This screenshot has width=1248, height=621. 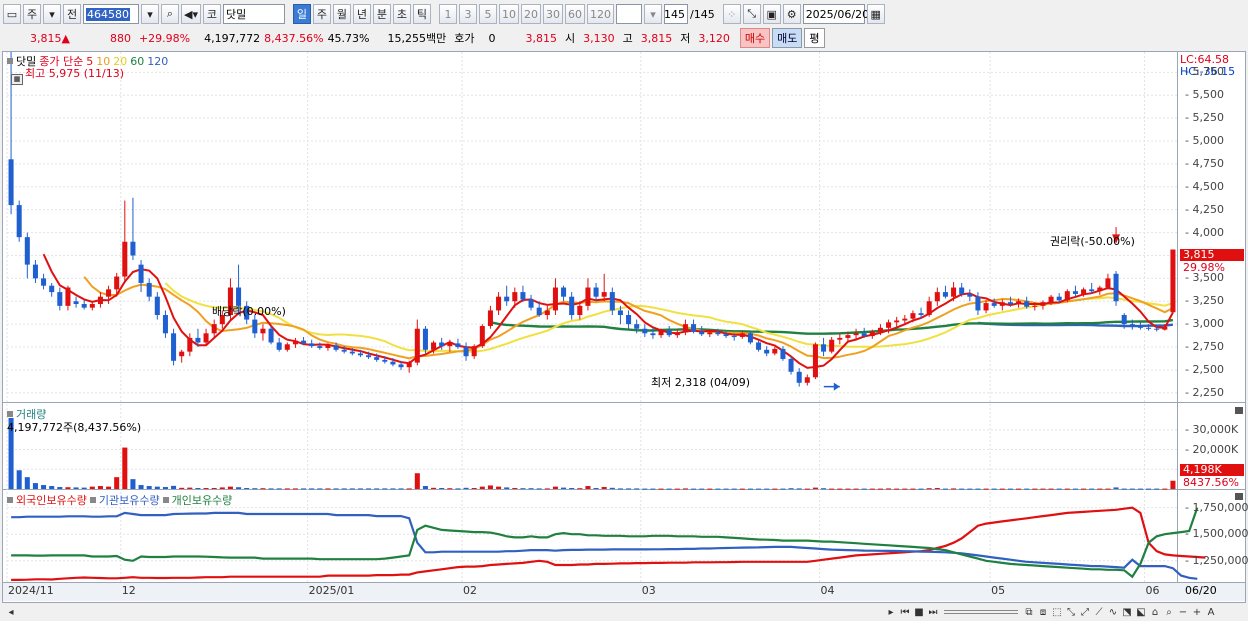 I want to click on search-icon: ⌕, so click(x=170, y=14).